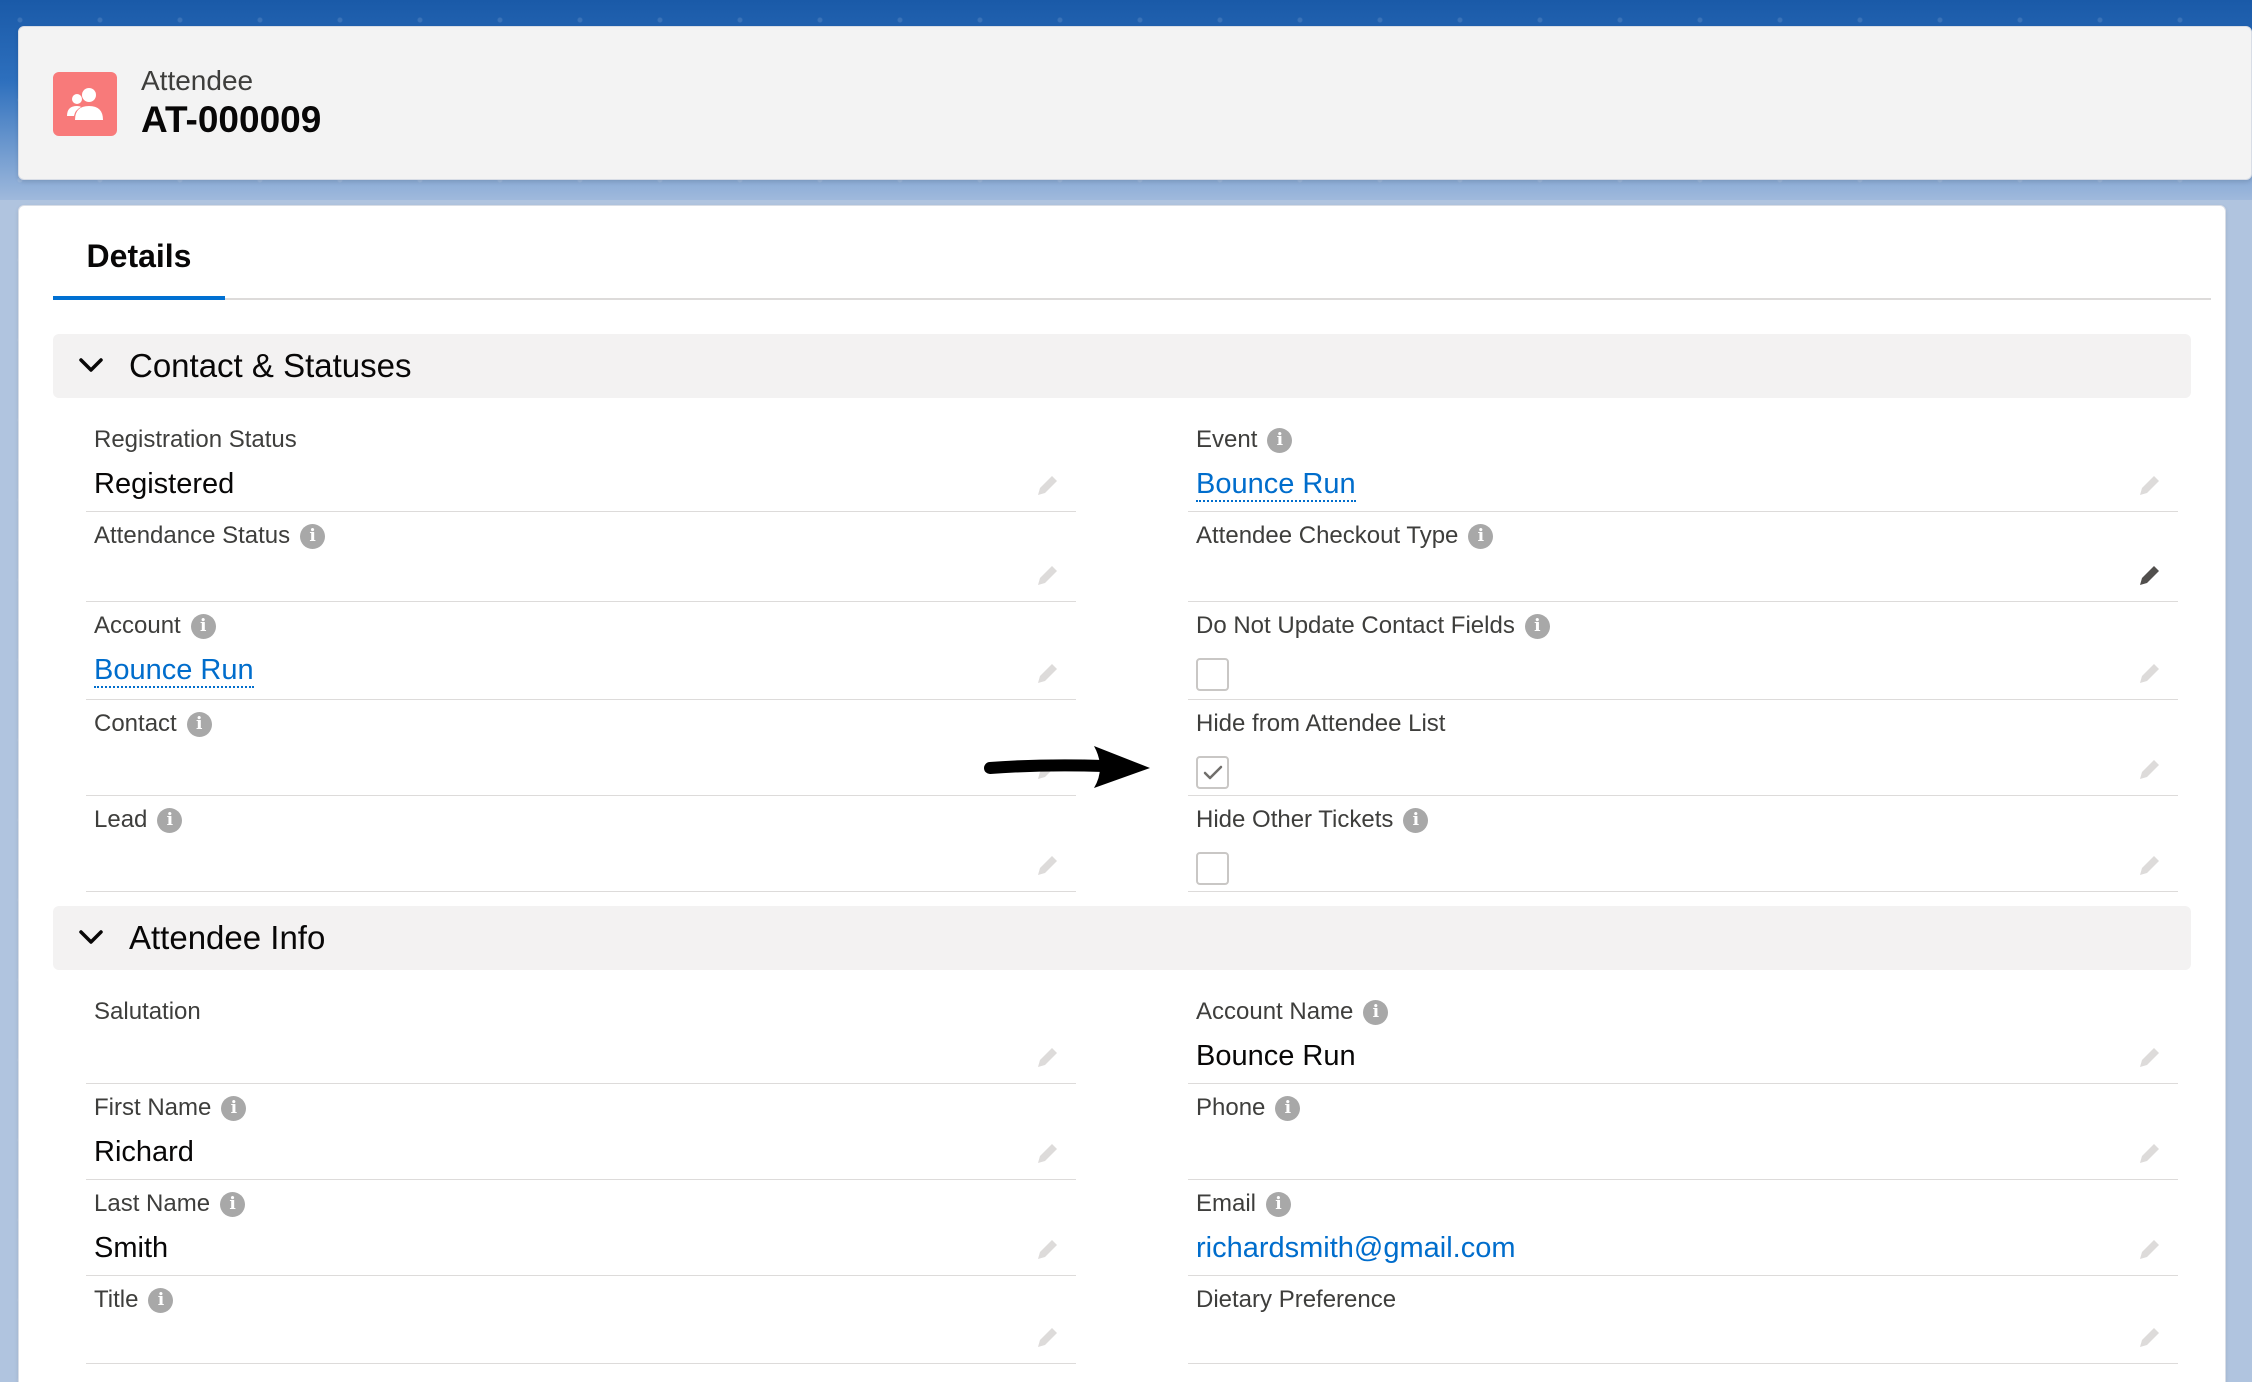  I want to click on field-label: Hide Other Tickets, so click(1295, 819).